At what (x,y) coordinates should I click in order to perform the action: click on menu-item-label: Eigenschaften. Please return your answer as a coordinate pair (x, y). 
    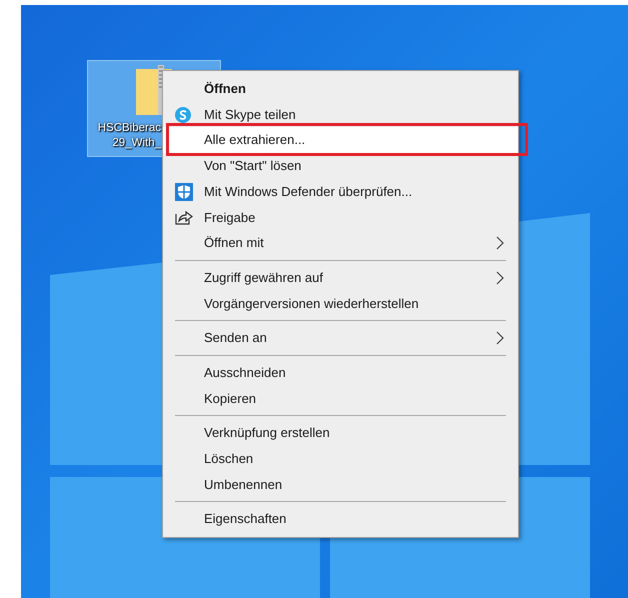
    Looking at the image, I should click on (245, 519).